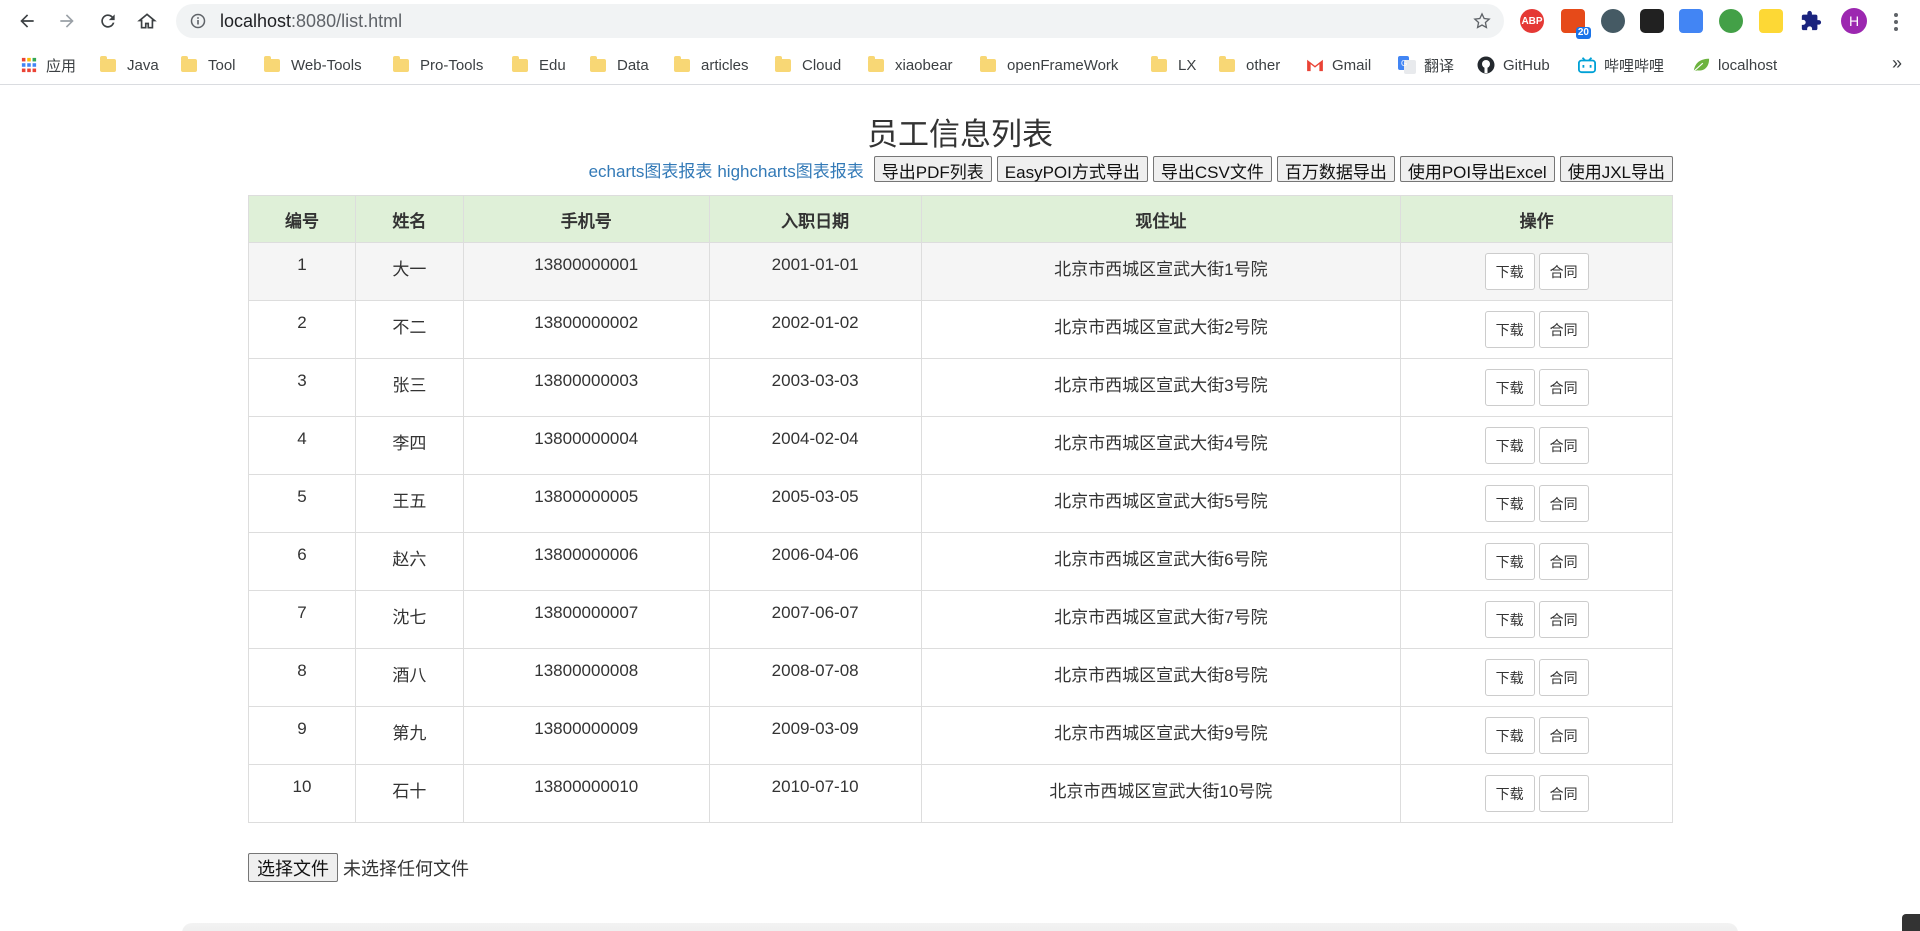  What do you see at coordinates (1049, 65) in the screenshot?
I see `bookmark-openframework: openFrameWork` at bounding box center [1049, 65].